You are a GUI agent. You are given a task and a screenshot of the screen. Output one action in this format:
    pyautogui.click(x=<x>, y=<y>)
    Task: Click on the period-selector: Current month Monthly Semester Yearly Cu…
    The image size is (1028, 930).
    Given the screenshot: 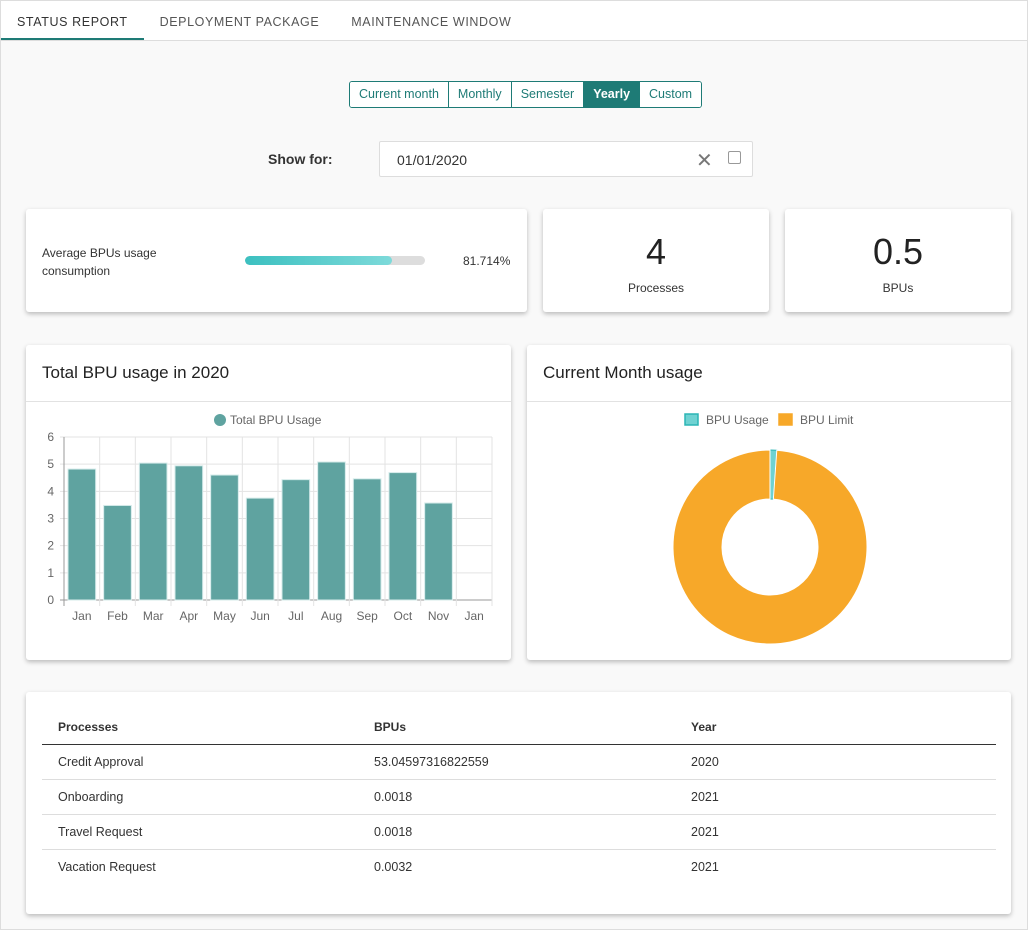 What is the action you would take?
    pyautogui.click(x=526, y=94)
    